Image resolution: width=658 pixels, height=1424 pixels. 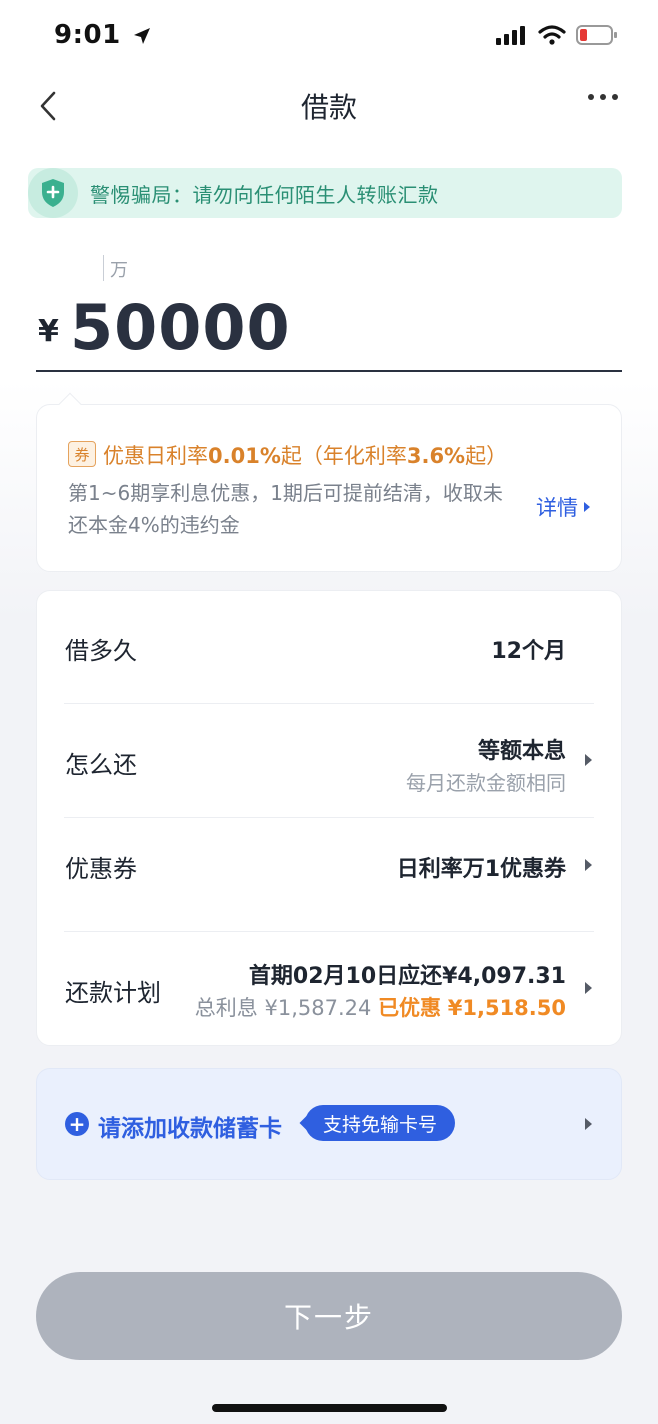 I want to click on shield-icon, so click(x=53, y=193).